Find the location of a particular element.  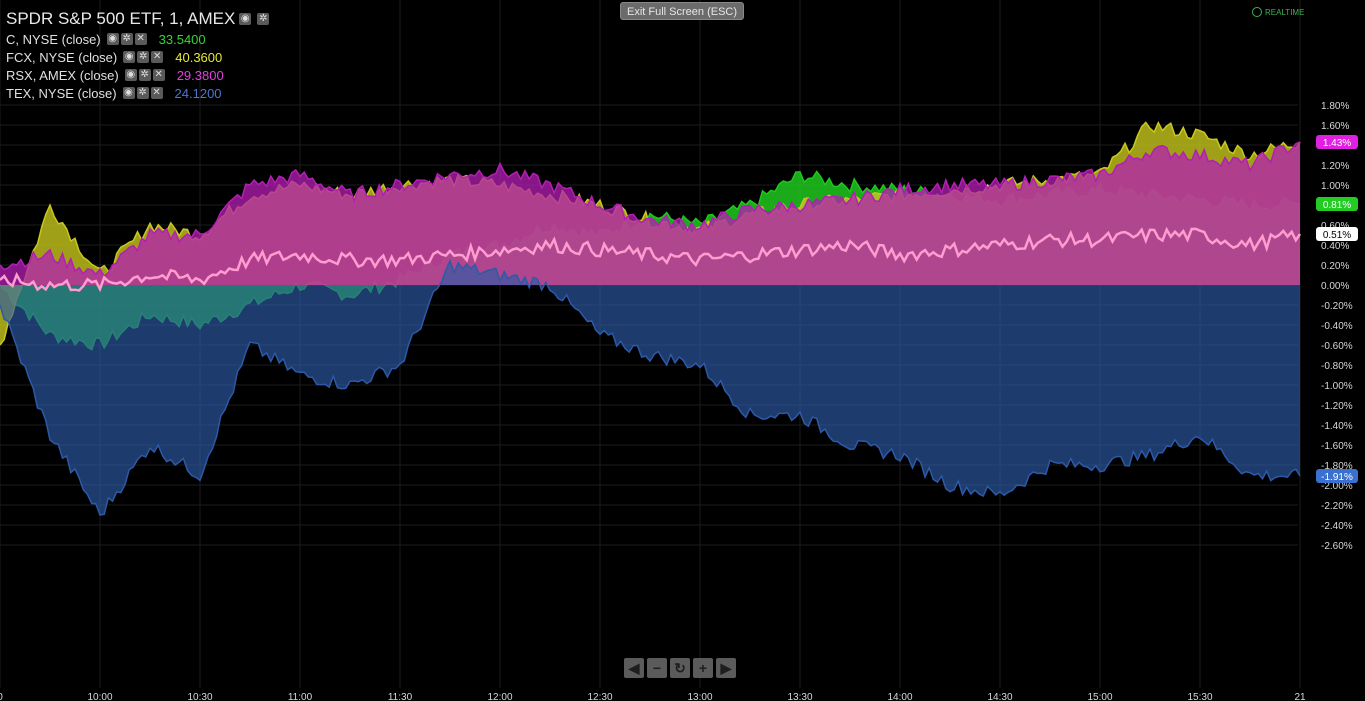

x-tick-label: 13:30 is located at coordinates (799, 696).